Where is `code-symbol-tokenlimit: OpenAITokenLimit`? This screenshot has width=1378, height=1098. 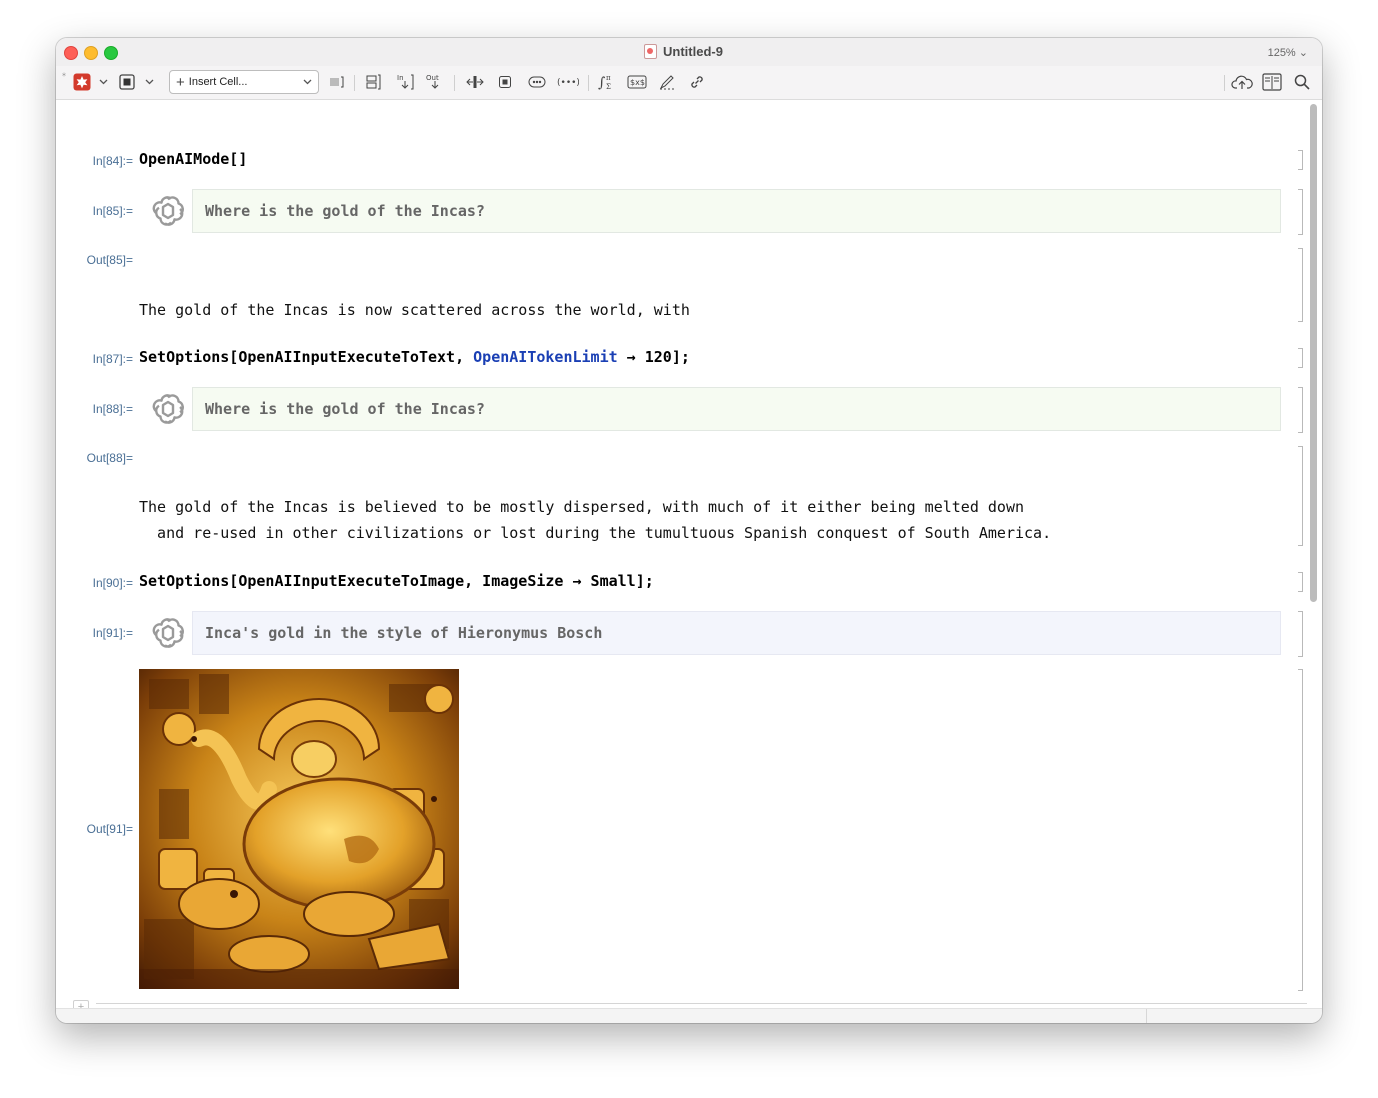
code-symbol-tokenlimit: OpenAITokenLimit is located at coordinates (545, 357).